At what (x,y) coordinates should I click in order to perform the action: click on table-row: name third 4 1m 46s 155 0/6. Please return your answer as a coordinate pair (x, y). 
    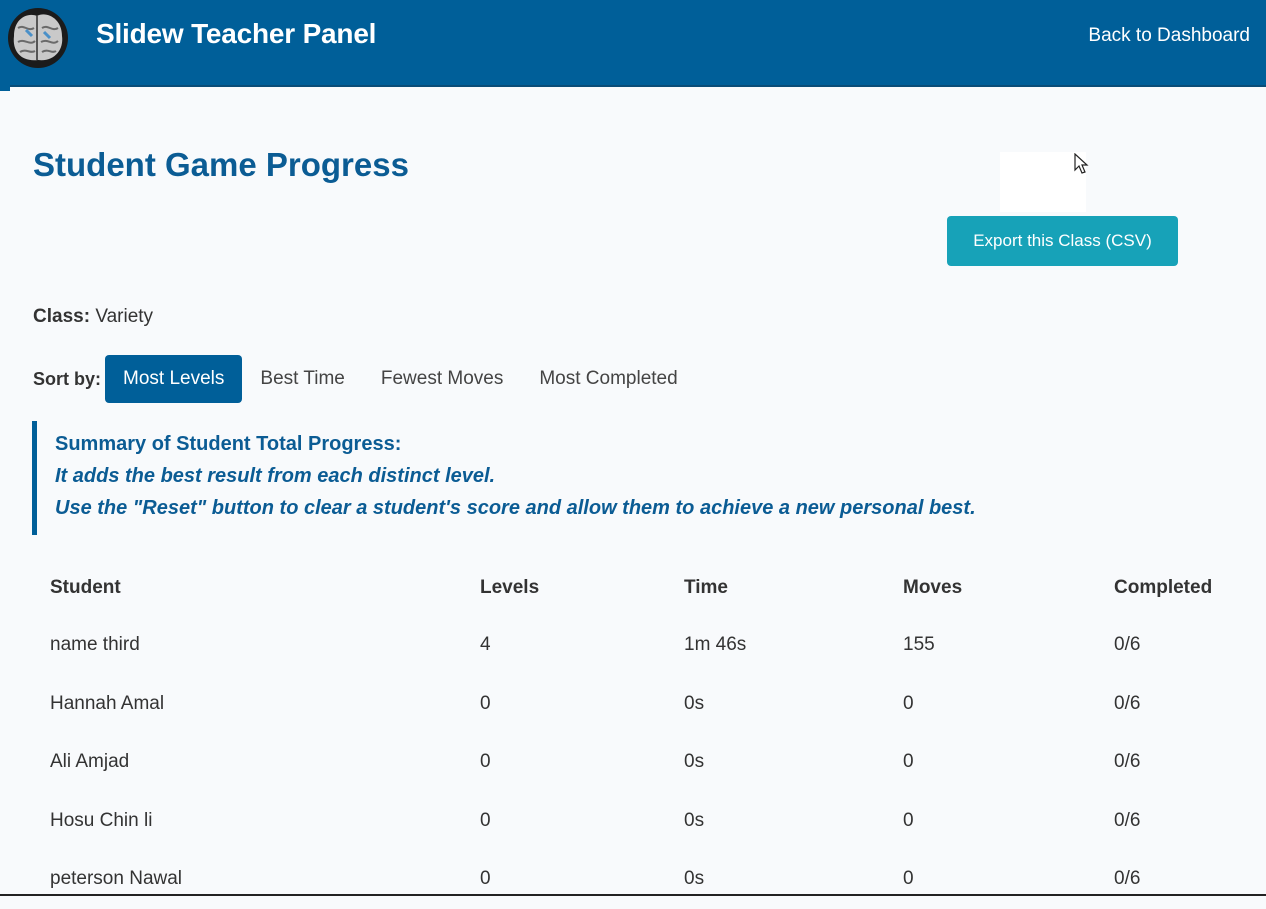
    Looking at the image, I should click on (642, 645).